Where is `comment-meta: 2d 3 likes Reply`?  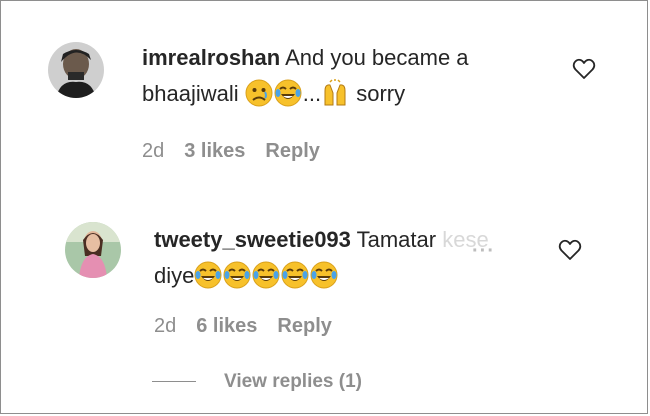
comment-meta: 2d 3 likes Reply is located at coordinates (241, 151).